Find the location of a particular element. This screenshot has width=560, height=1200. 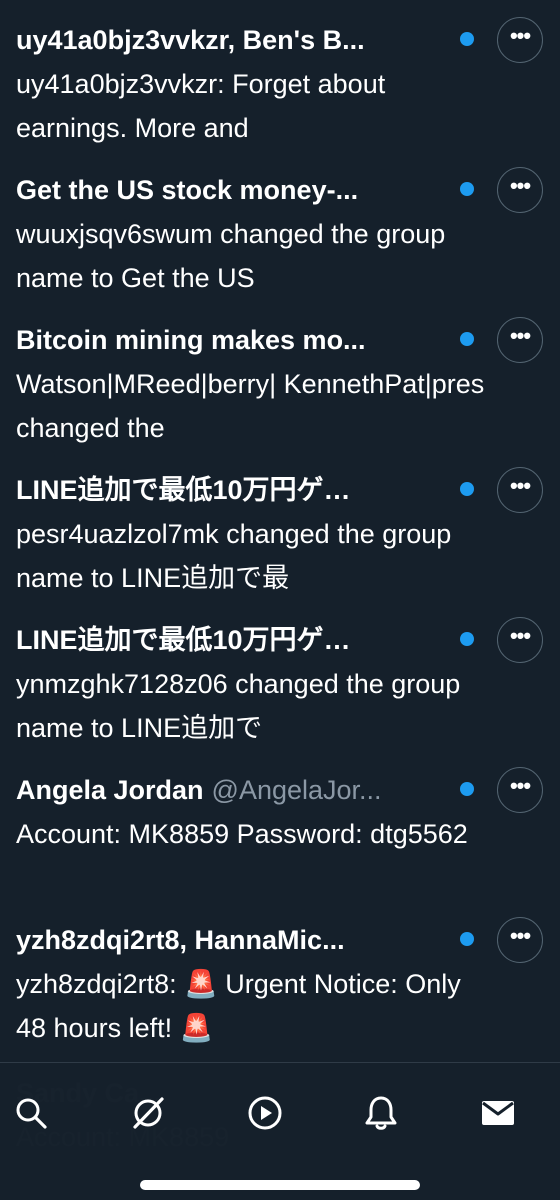

conversation-preview: Account: MK8859 Password: dtg5562 is located at coordinates (242, 834).